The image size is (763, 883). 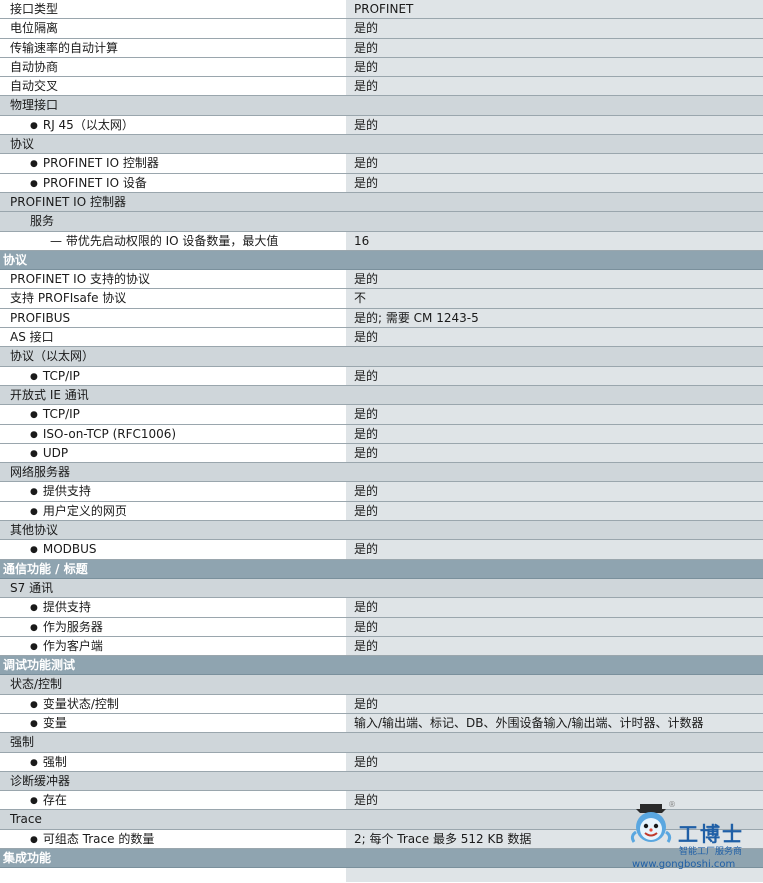 I want to click on row-label, so click(x=173, y=875).